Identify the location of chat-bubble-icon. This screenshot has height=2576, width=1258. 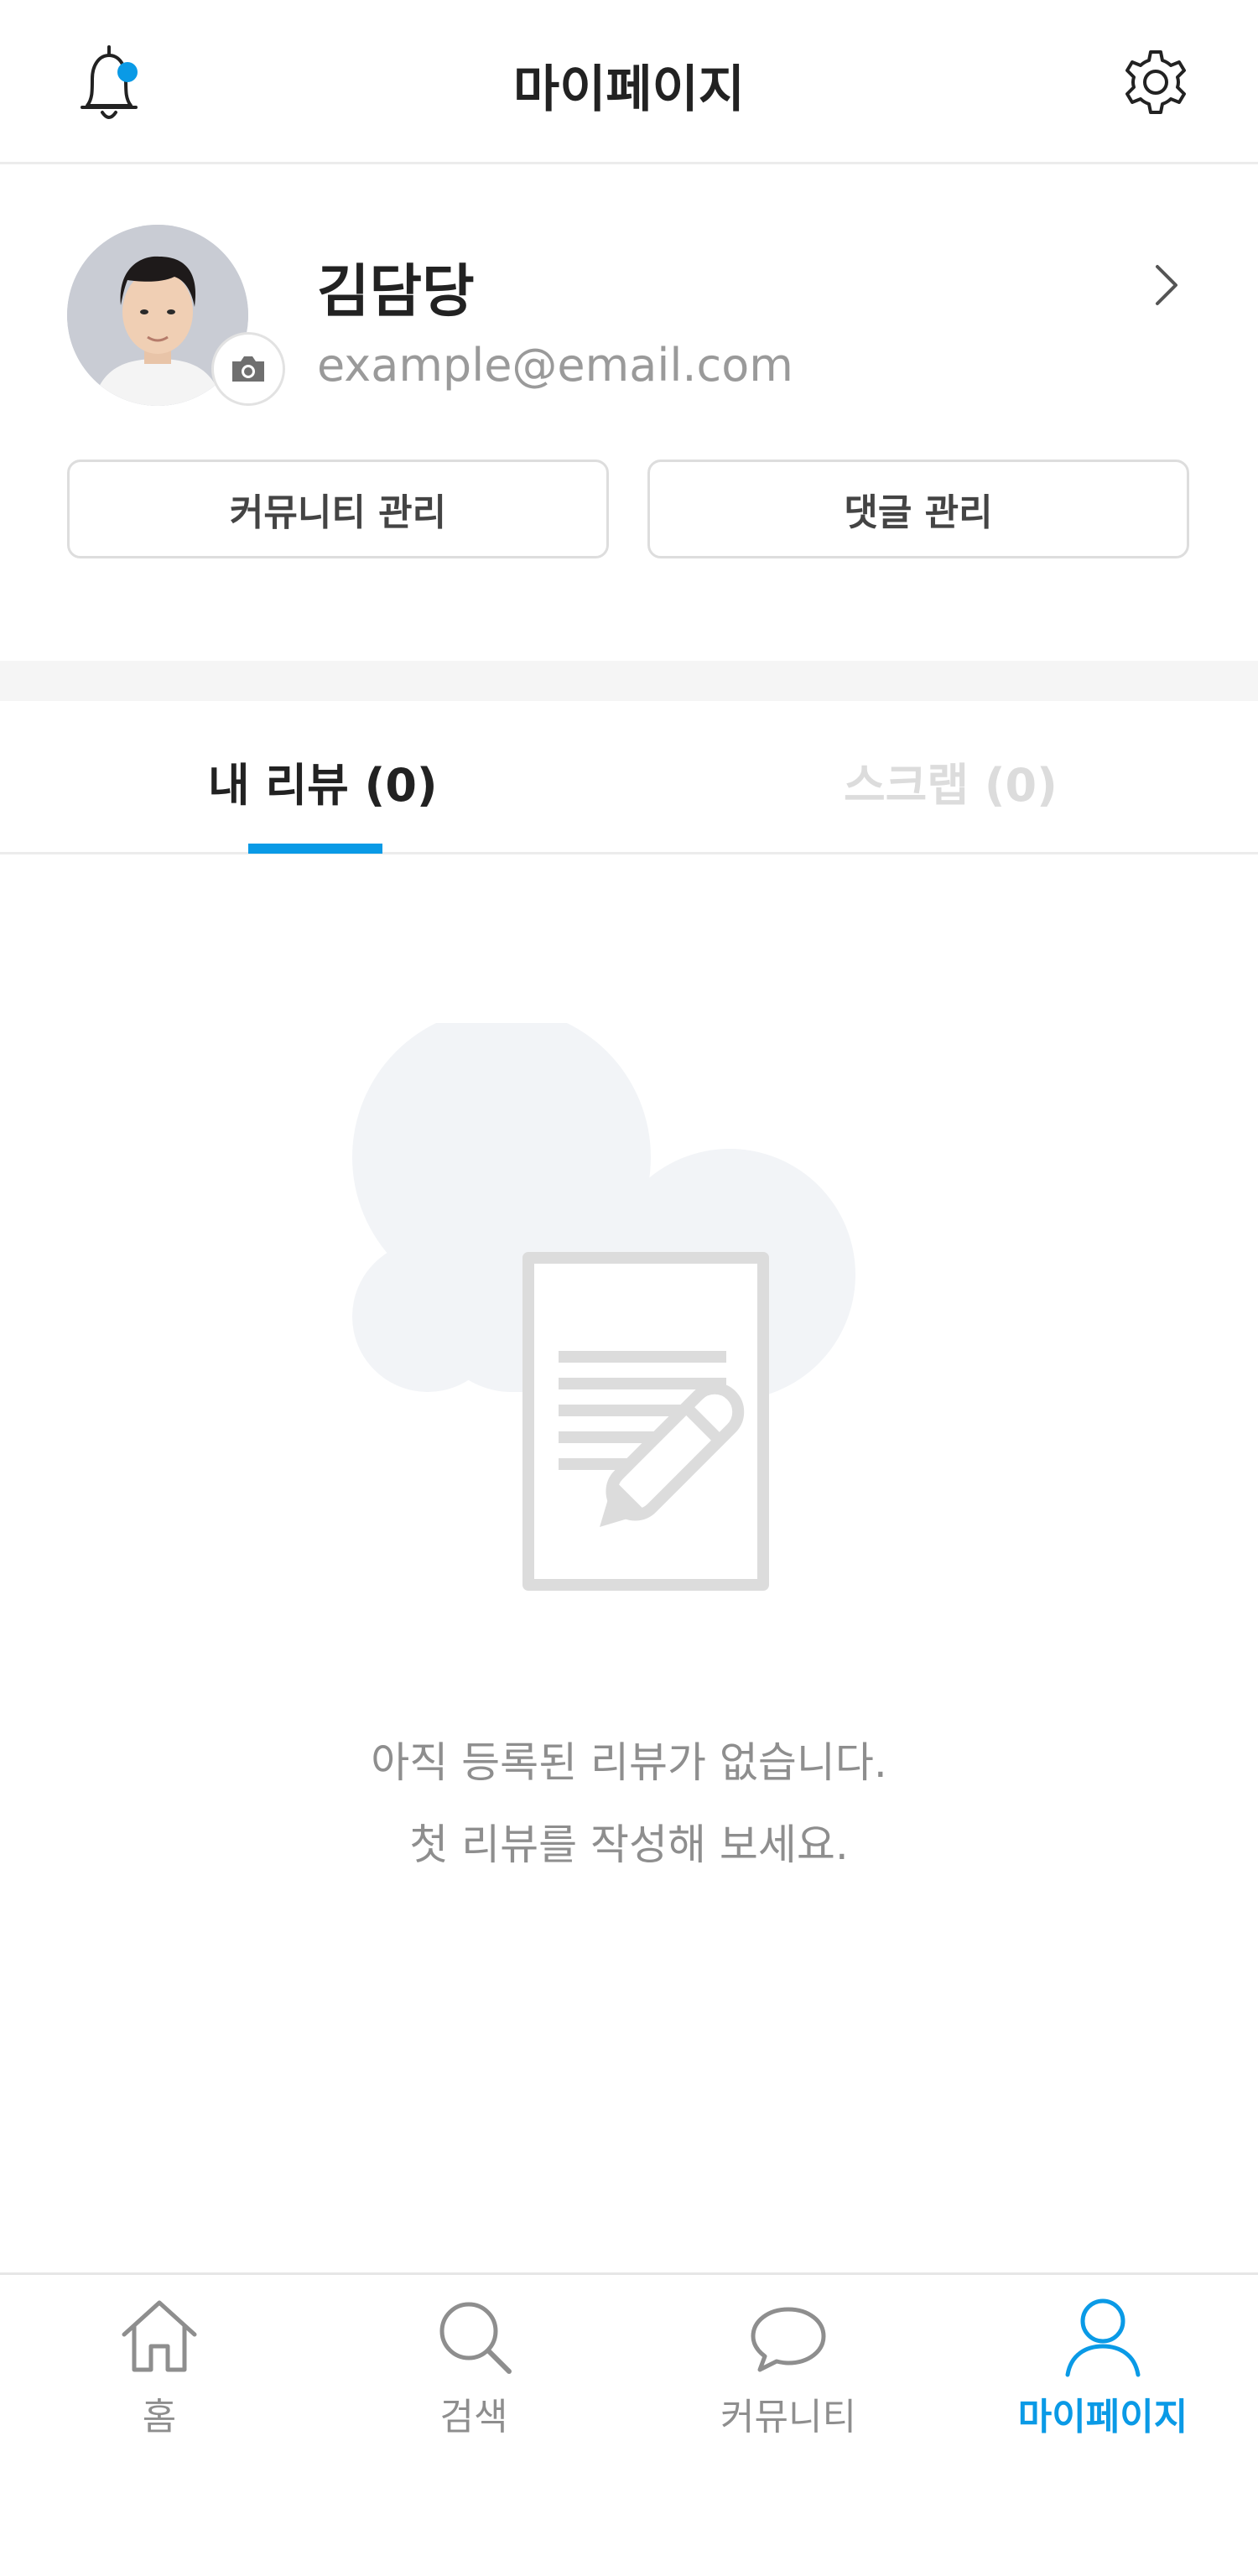
(788, 2336).